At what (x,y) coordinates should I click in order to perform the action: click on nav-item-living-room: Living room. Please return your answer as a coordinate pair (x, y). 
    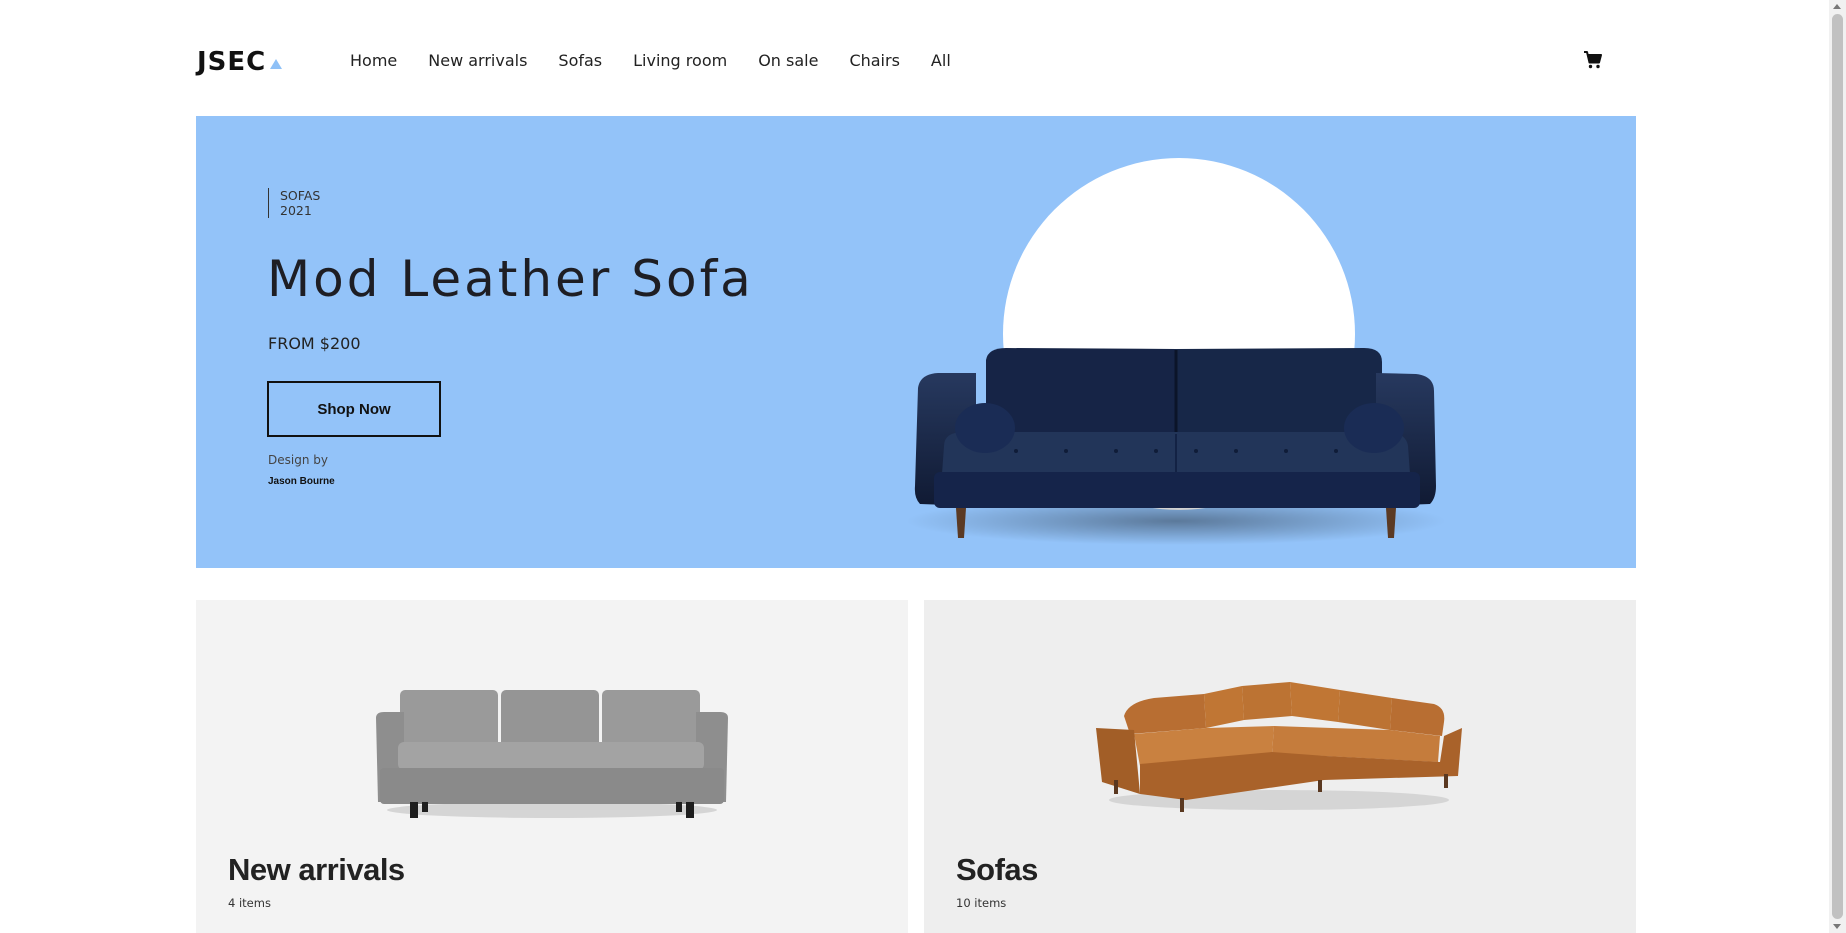
    Looking at the image, I should click on (680, 60).